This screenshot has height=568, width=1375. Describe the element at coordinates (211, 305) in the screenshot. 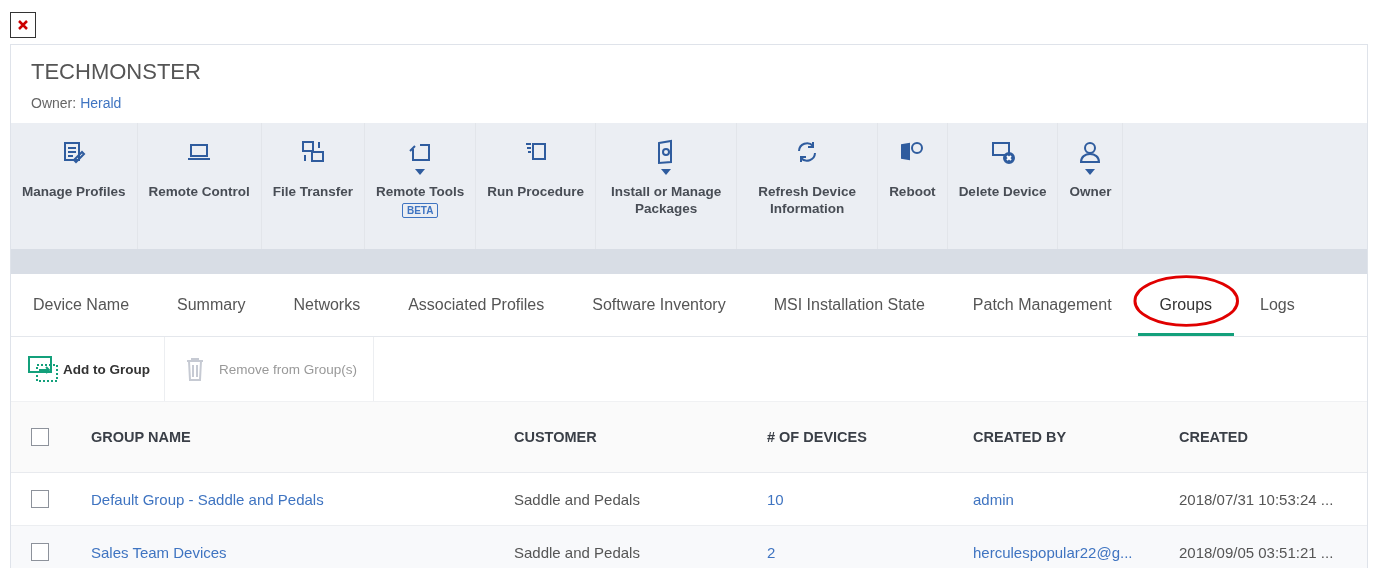

I see `tab: Summary` at that location.